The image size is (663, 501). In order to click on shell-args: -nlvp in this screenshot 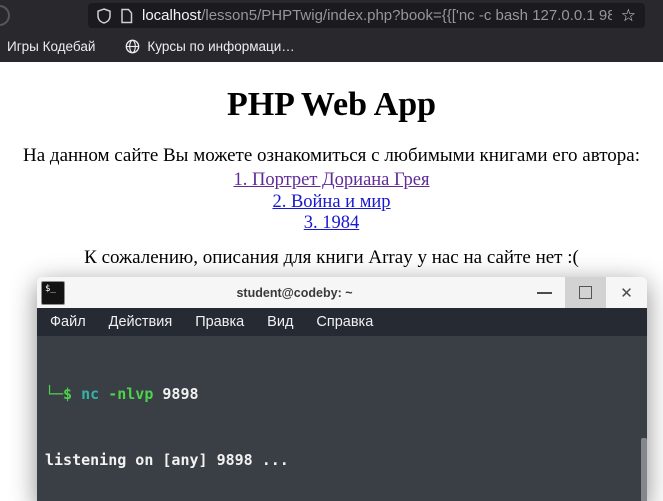, I will do `click(126, 394)`.